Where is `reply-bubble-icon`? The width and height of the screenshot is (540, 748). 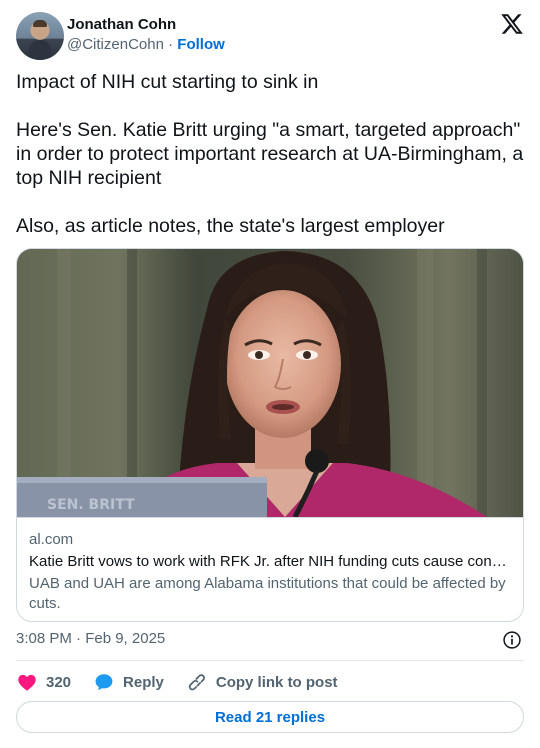 reply-bubble-icon is located at coordinates (104, 682).